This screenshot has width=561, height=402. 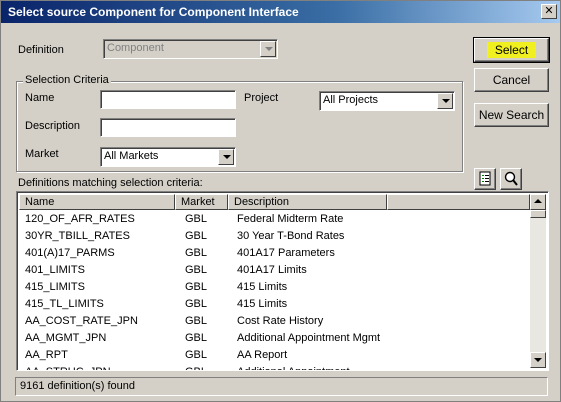 I want to click on cell-name: 401(A)17_PARMS, so click(x=70, y=253).